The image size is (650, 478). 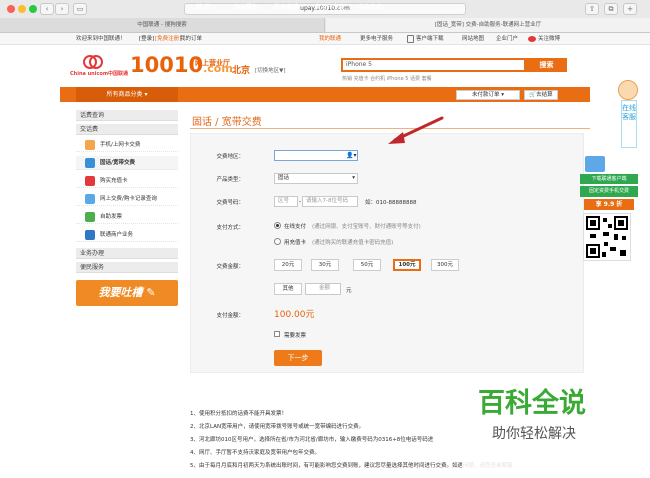 What do you see at coordinates (592, 9) in the screenshot?
I see `share-icon: ⇧` at bounding box center [592, 9].